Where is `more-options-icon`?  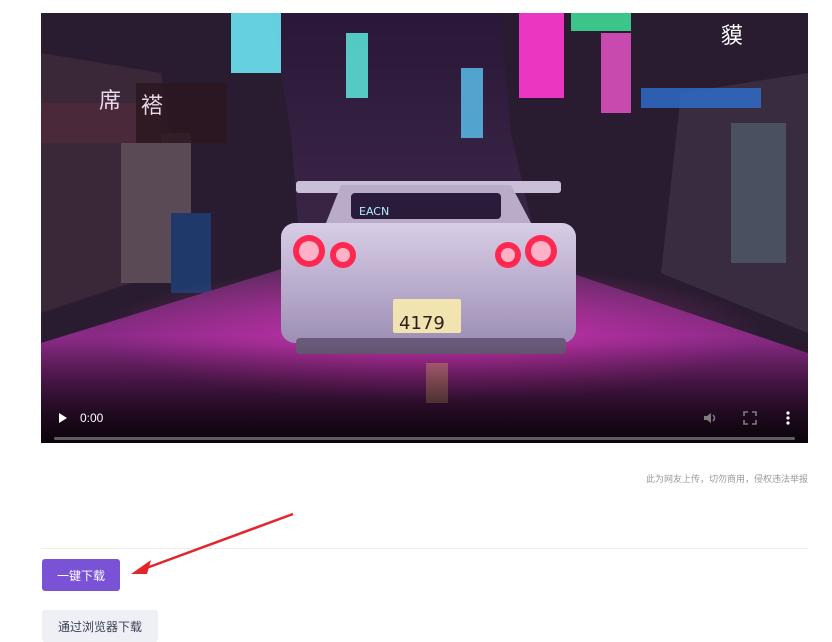
more-options-icon is located at coordinates (788, 418).